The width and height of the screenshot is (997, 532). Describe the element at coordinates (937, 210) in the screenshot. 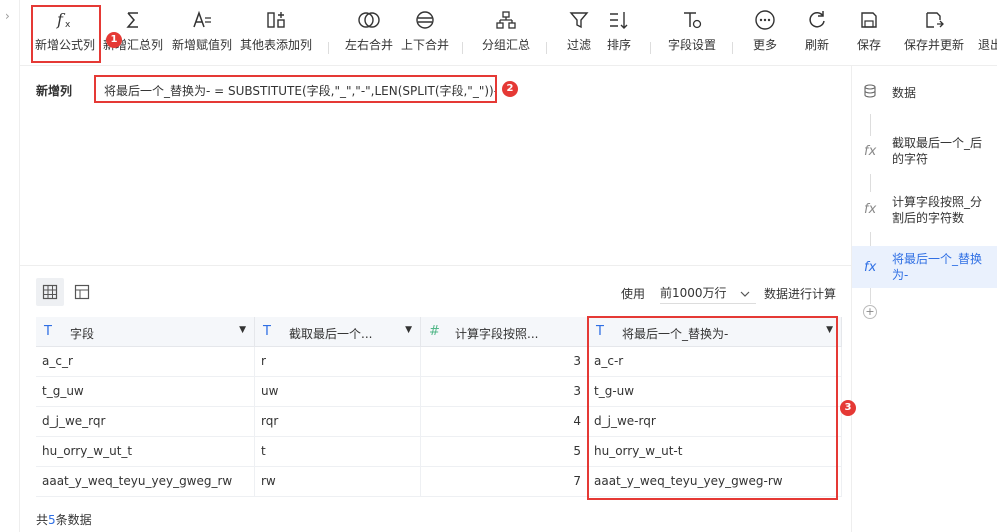

I see `step-label: 计算字段按照_分割后的字符数` at that location.